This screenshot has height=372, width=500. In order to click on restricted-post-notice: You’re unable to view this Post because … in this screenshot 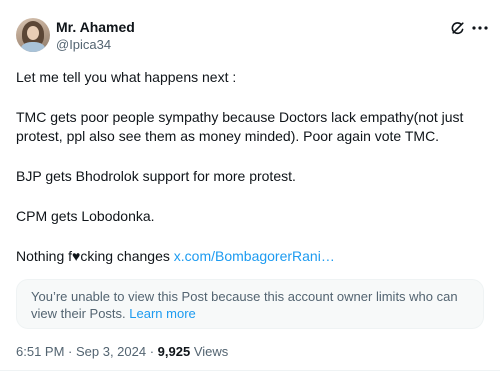, I will do `click(250, 304)`.